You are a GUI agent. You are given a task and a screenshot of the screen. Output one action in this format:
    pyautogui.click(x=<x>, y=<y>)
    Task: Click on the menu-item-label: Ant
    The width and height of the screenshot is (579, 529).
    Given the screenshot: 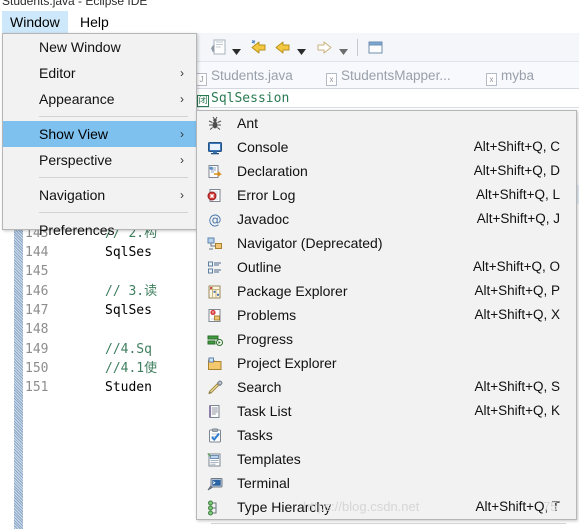 What is the action you would take?
    pyautogui.click(x=248, y=123)
    